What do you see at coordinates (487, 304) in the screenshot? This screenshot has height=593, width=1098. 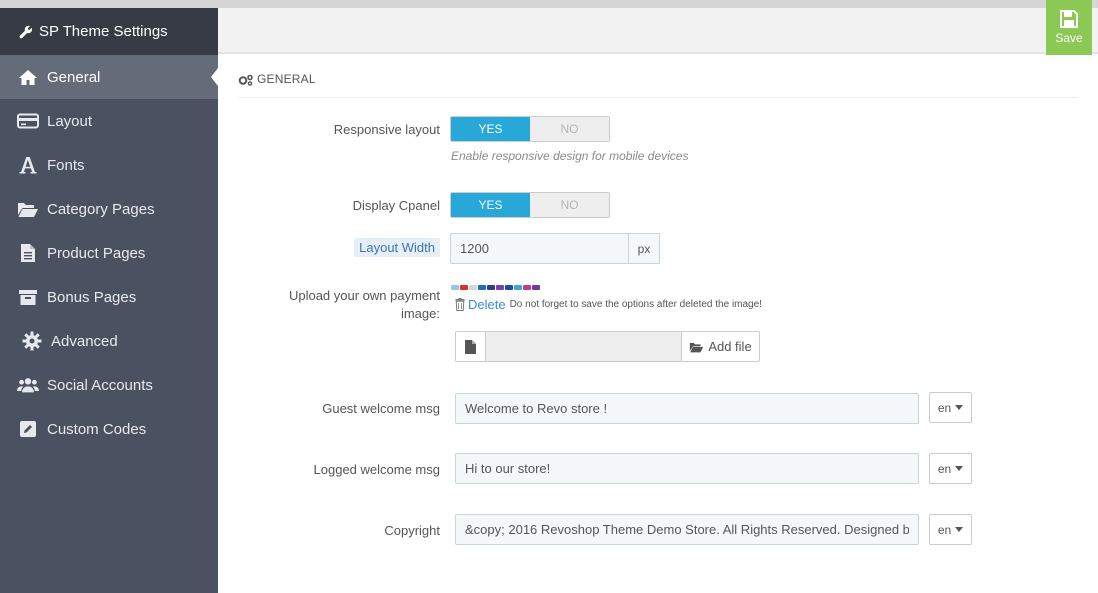 I see `delete-image-link: Delete` at bounding box center [487, 304].